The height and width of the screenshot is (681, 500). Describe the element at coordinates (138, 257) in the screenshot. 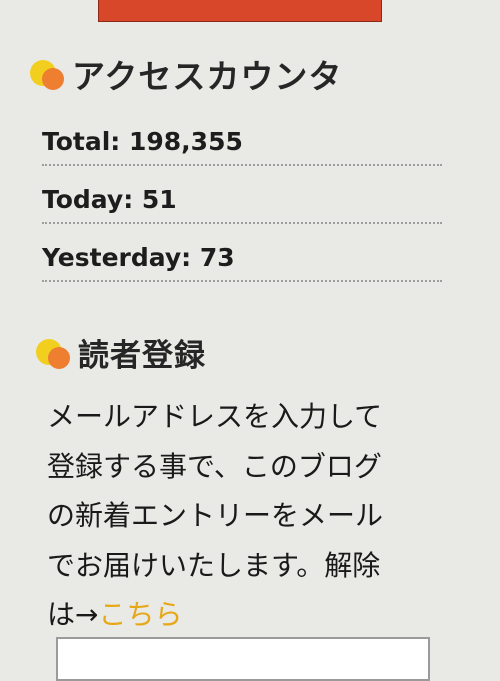

I see `yesterday-count: Yesterday: 73` at that location.